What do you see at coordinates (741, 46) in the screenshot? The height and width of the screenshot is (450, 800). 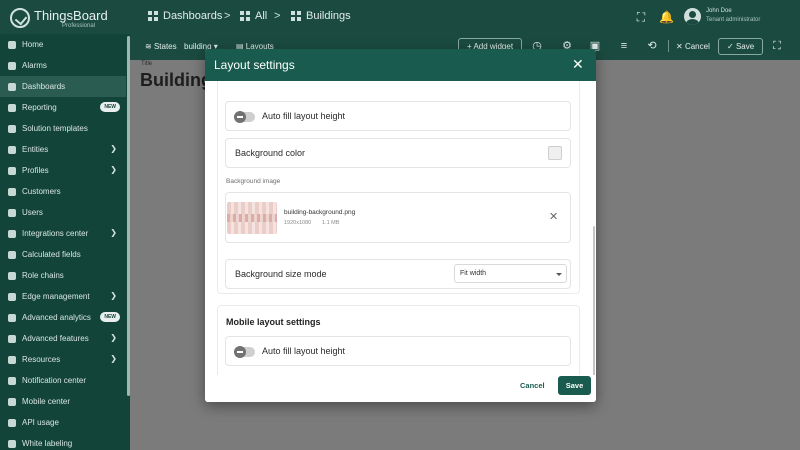 I see `toolbar-save-button: ✓ Save` at bounding box center [741, 46].